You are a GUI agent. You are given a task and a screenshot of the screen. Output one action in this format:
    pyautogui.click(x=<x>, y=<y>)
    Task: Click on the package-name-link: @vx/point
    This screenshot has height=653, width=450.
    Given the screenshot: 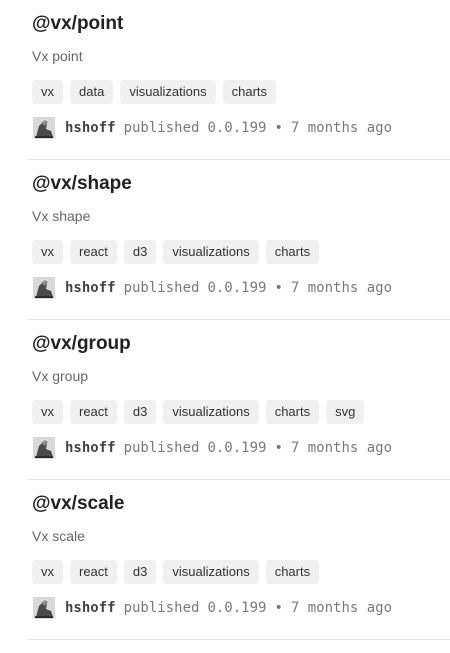 What is the action you would take?
    pyautogui.click(x=77, y=24)
    